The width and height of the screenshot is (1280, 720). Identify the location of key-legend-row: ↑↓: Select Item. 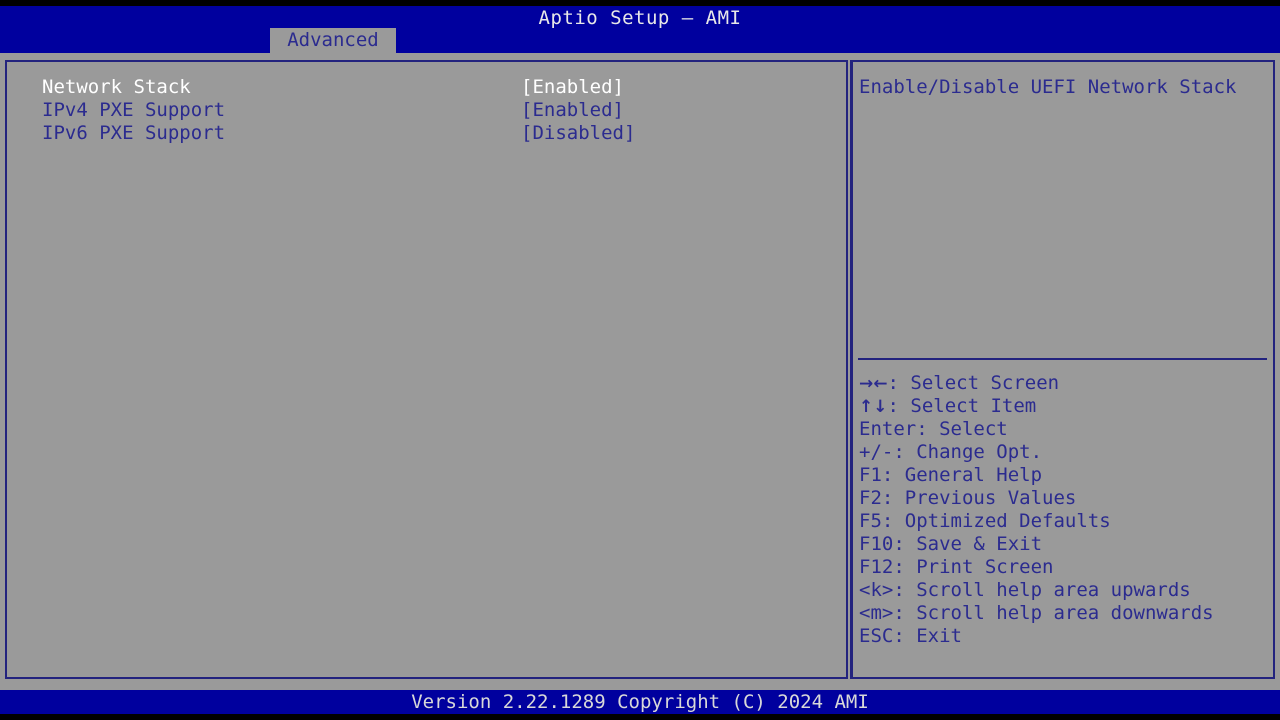
(1065, 406).